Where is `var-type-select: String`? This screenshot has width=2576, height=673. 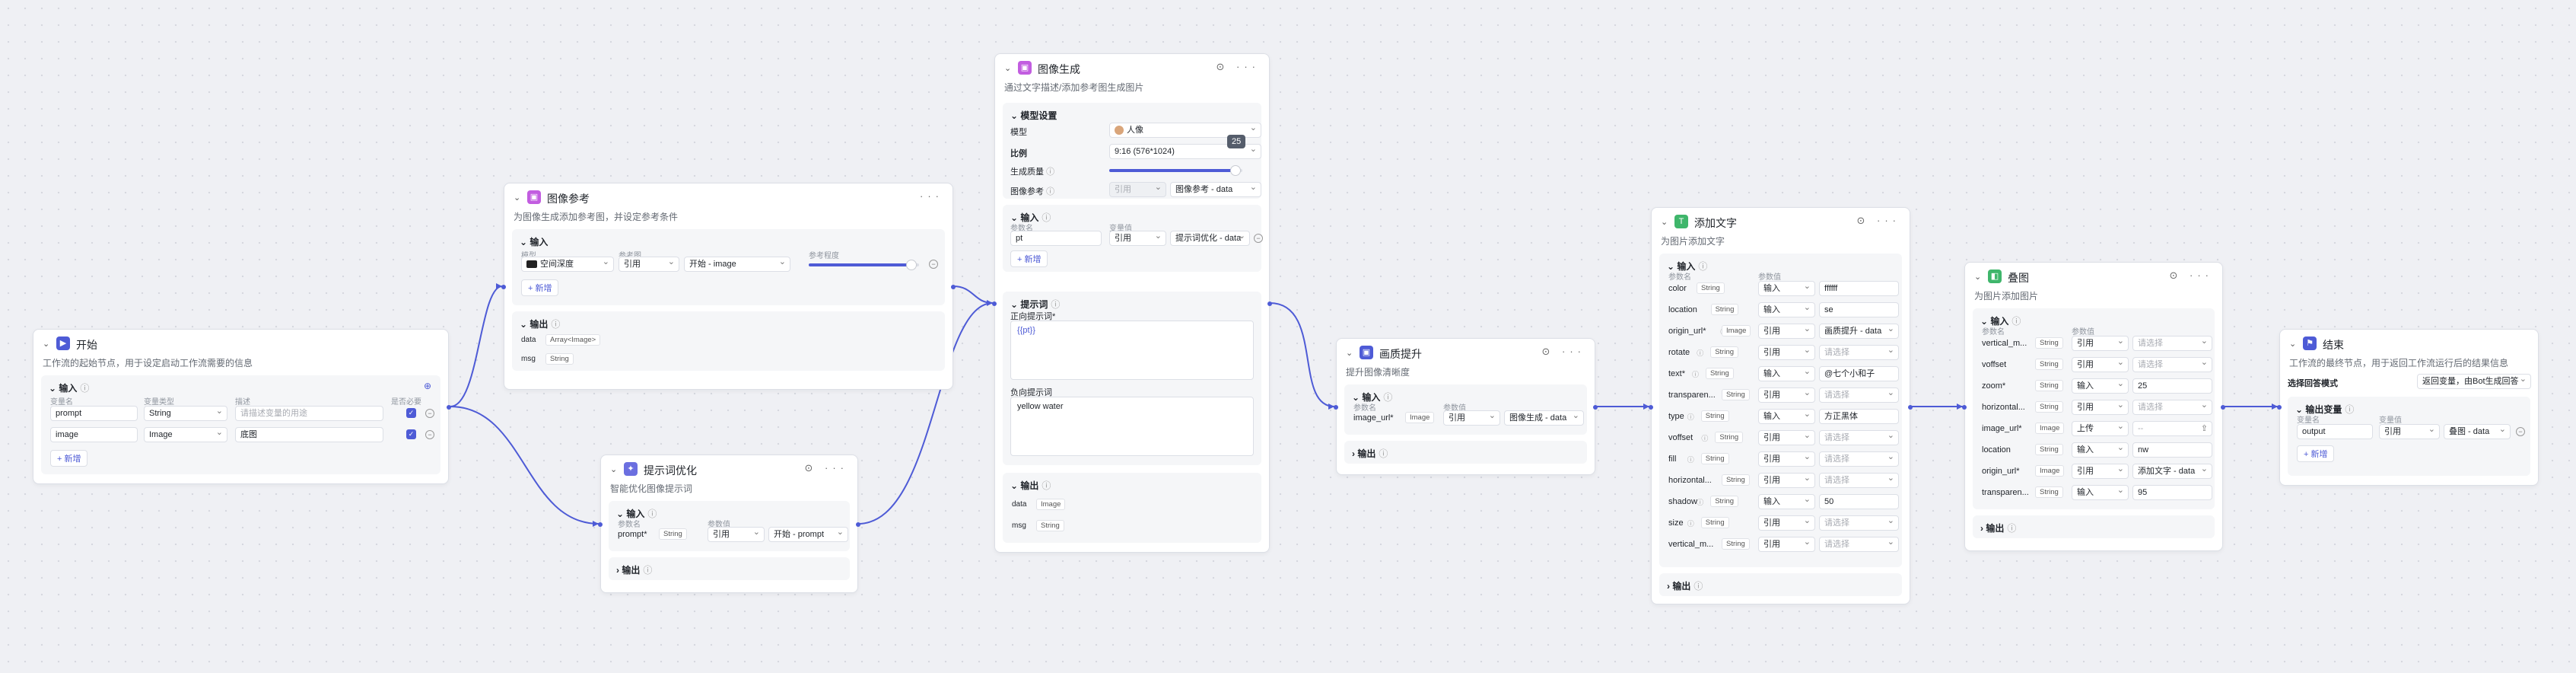 var-type-select: String is located at coordinates (185, 413).